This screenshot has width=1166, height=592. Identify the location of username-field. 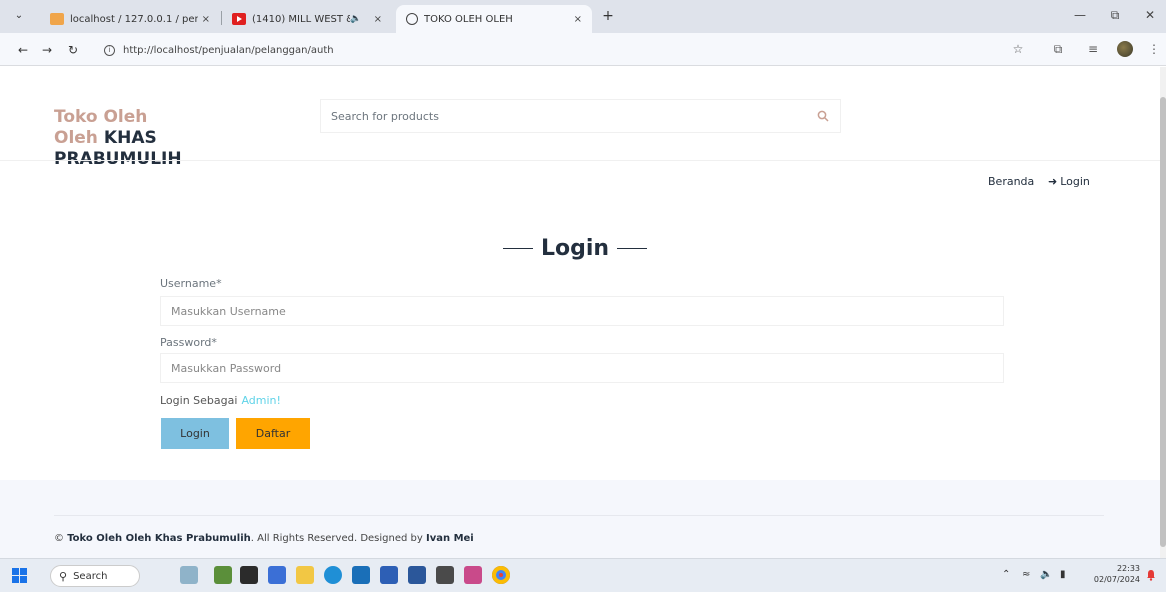
(582, 311).